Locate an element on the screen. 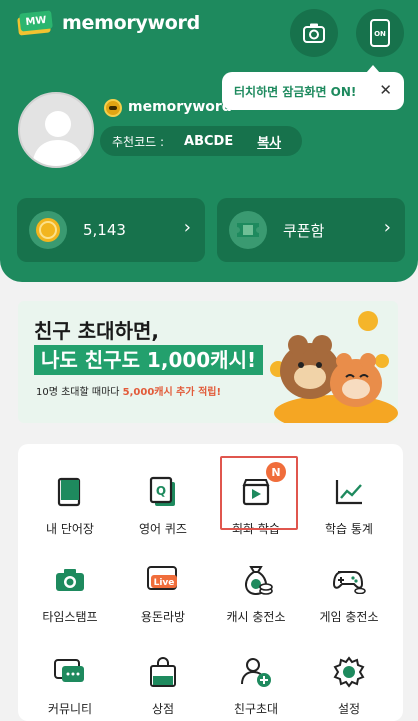  menu-item-invite-friends: 친구초대 is located at coordinates (256, 676).